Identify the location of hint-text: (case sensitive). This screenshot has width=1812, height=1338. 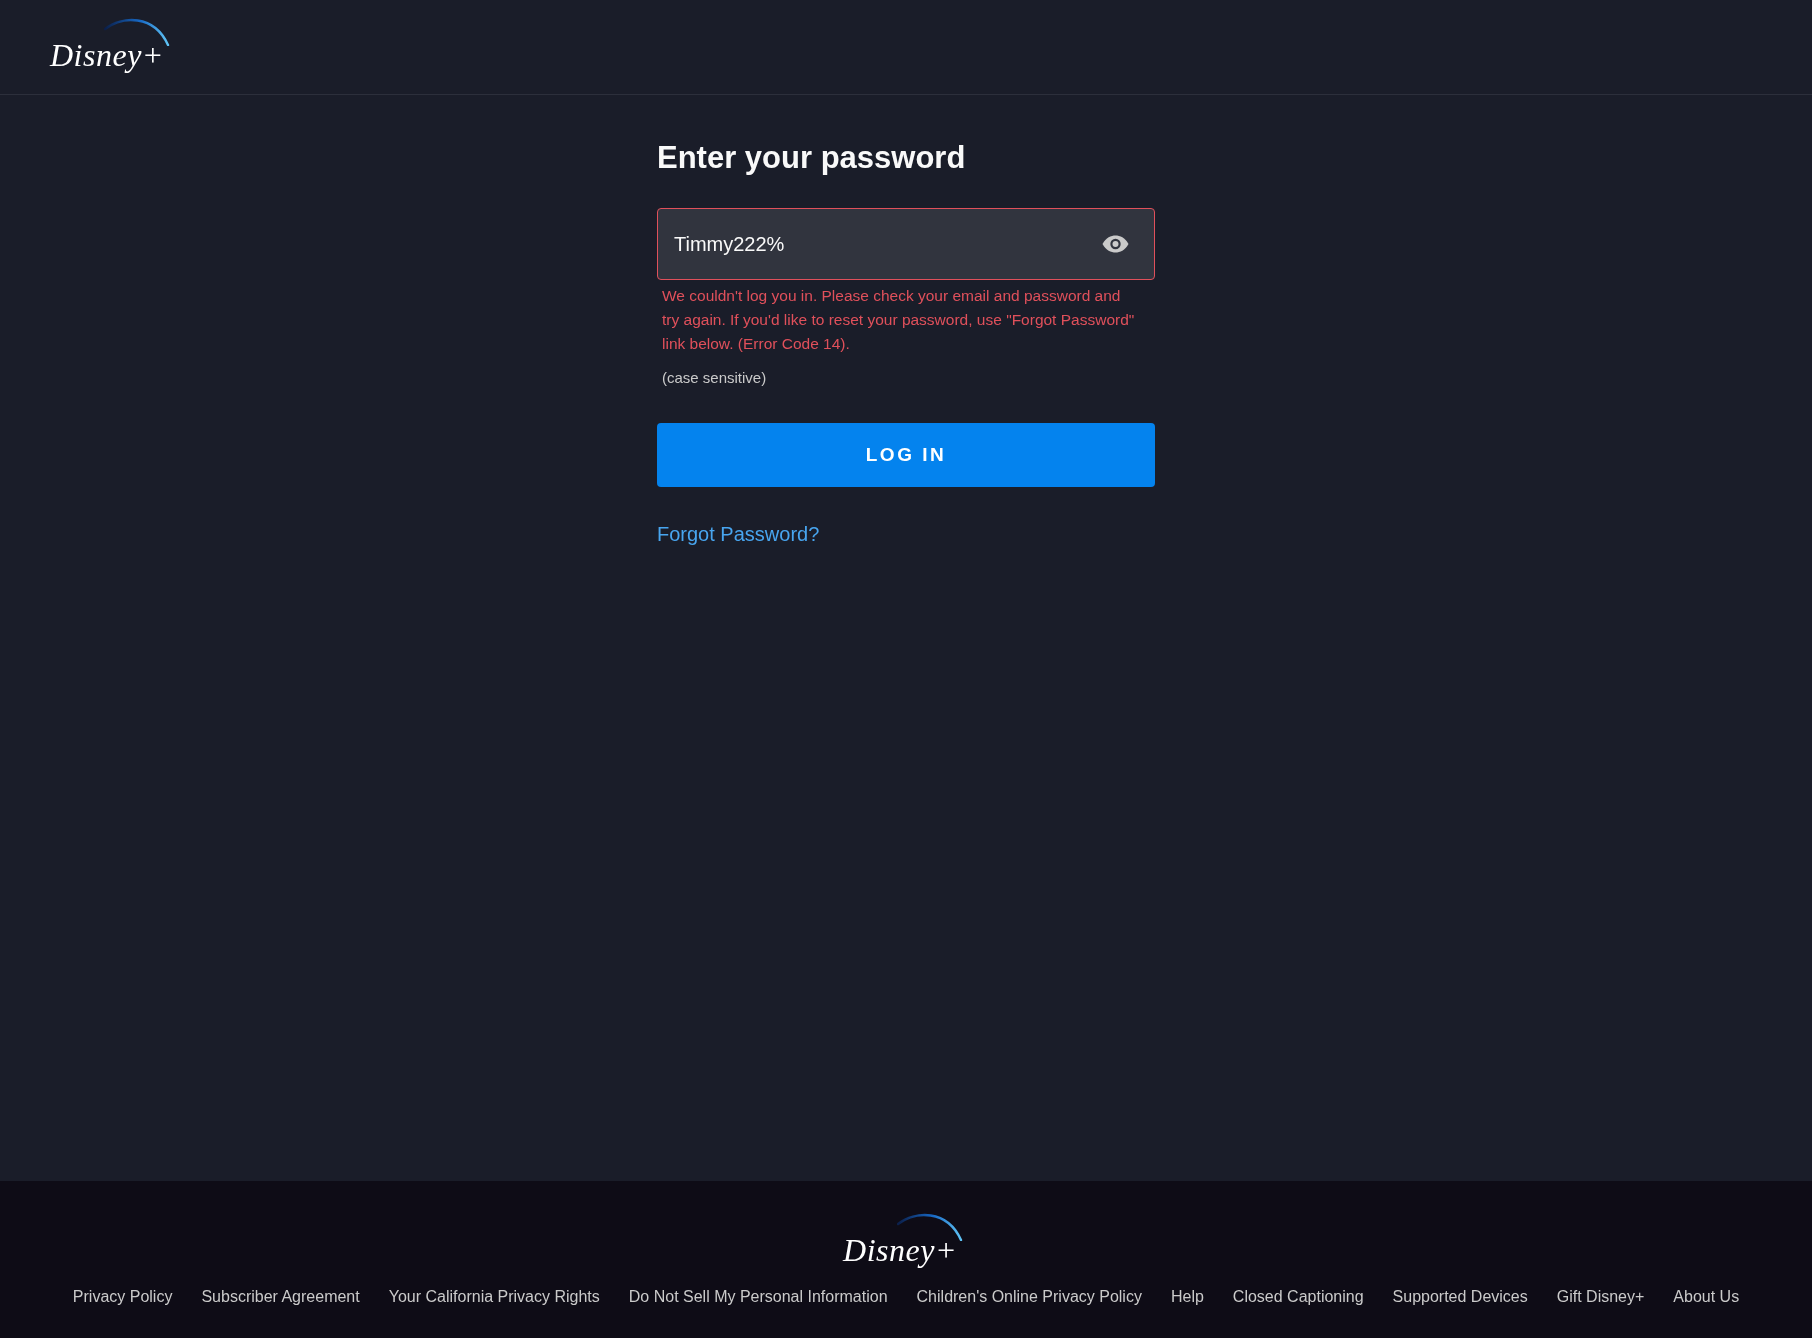
(714, 378).